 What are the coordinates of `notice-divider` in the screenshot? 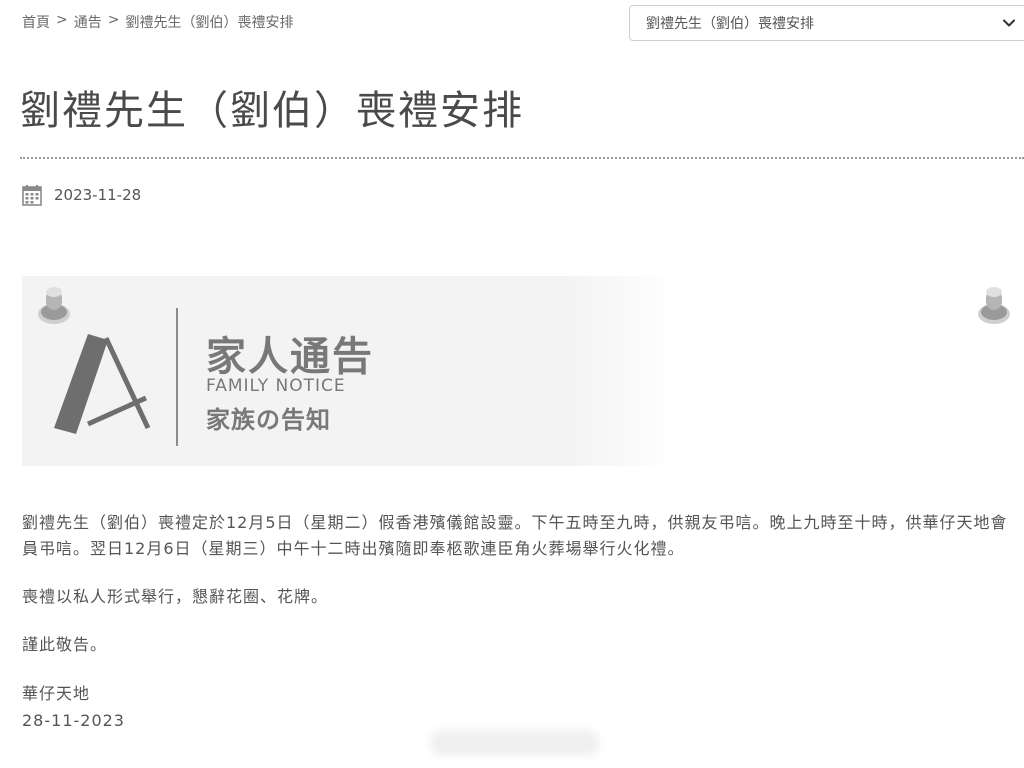 It's located at (177, 377).